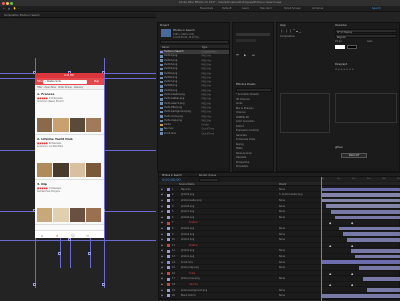 The image size is (400, 301). Describe the element at coordinates (279, 285) in the screenshot. I see `layer-row: ◉ 18 Opacity ◆ ◆` at that location.